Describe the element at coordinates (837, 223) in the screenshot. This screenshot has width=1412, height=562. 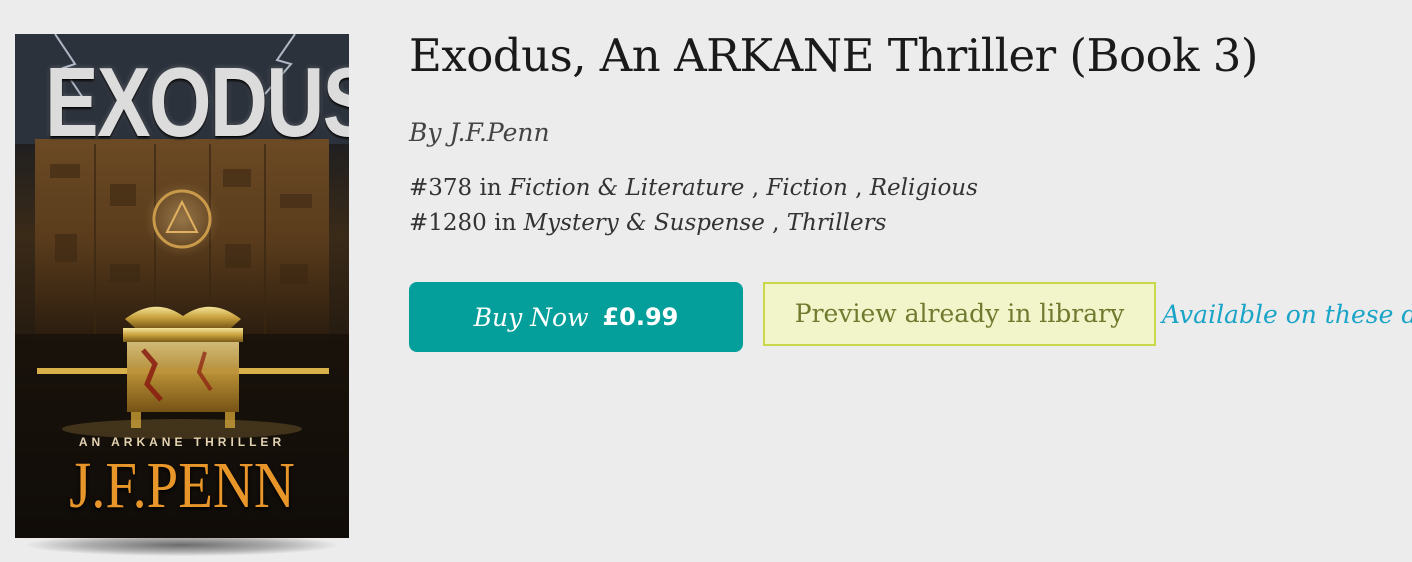
I see `category-link-thrillers: Thrillers` at that location.